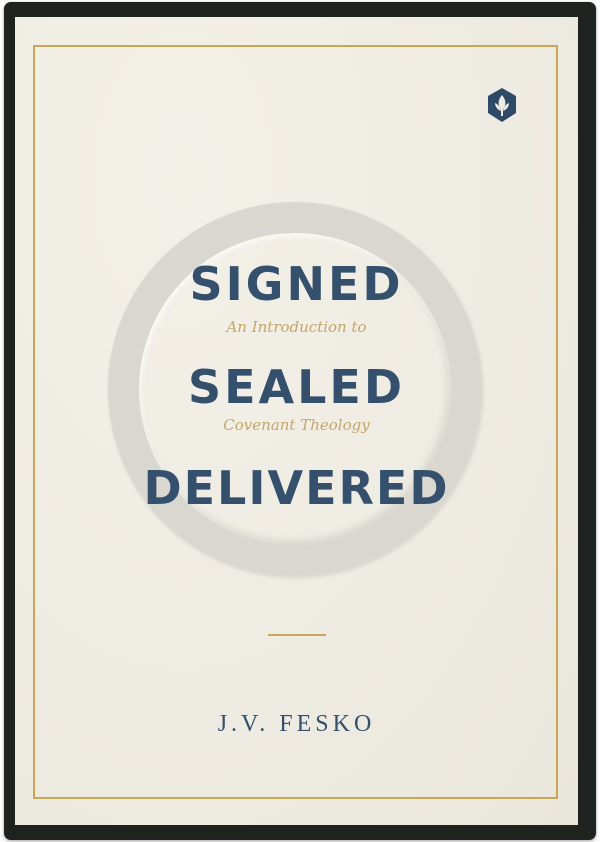  I want to click on gold-divider, so click(297, 635).